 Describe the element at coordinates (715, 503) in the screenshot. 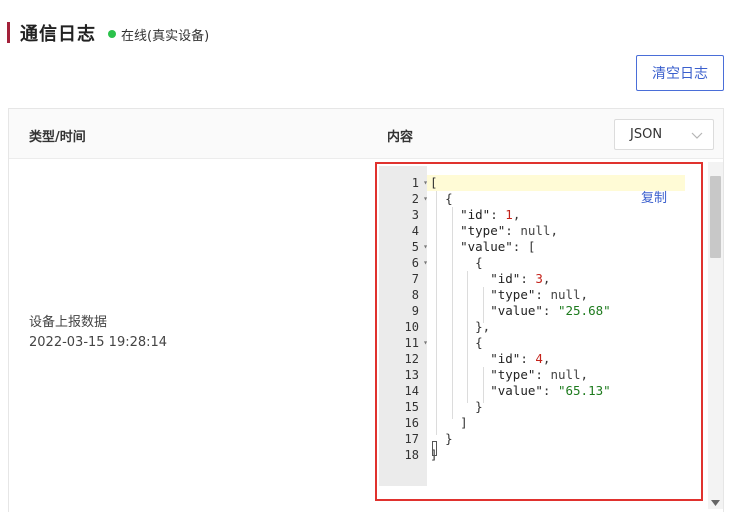

I see `scroll-down-arrow-icon` at that location.